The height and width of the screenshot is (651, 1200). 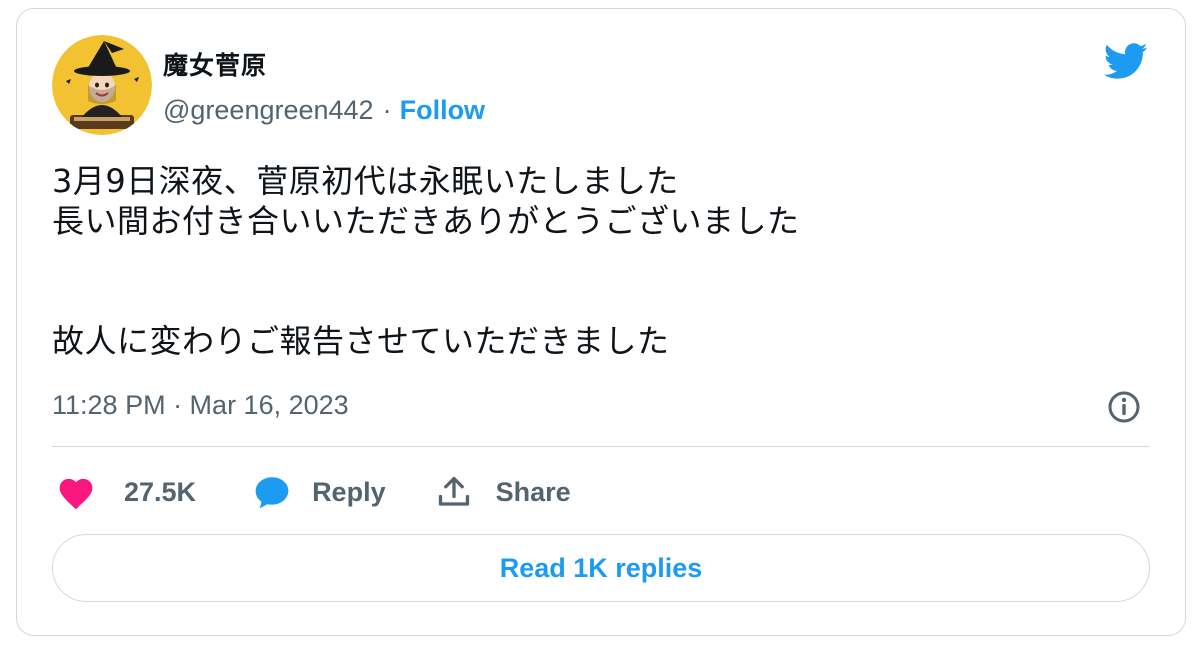 I want to click on tweet-line: 長い間お付き合いいただきありがとうございました, so click(x=426, y=221).